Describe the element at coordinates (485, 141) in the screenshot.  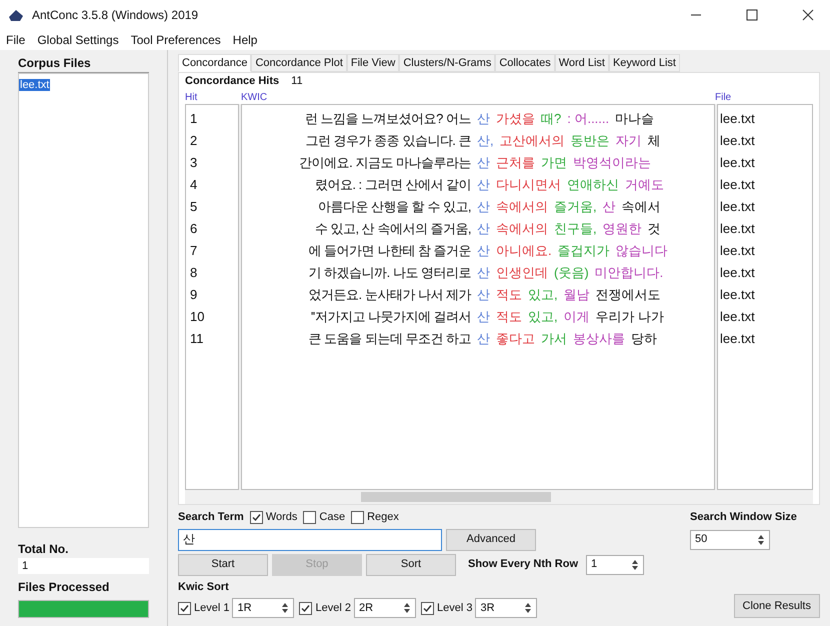
I see `kwic-keyword: 산,` at that location.